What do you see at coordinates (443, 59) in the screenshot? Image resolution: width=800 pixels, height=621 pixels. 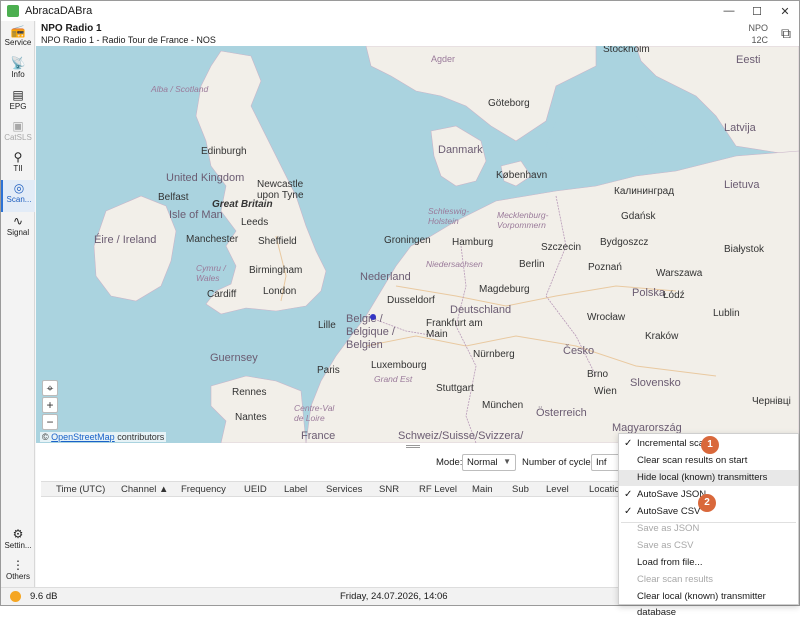 I see `map-label: Agder` at bounding box center [443, 59].